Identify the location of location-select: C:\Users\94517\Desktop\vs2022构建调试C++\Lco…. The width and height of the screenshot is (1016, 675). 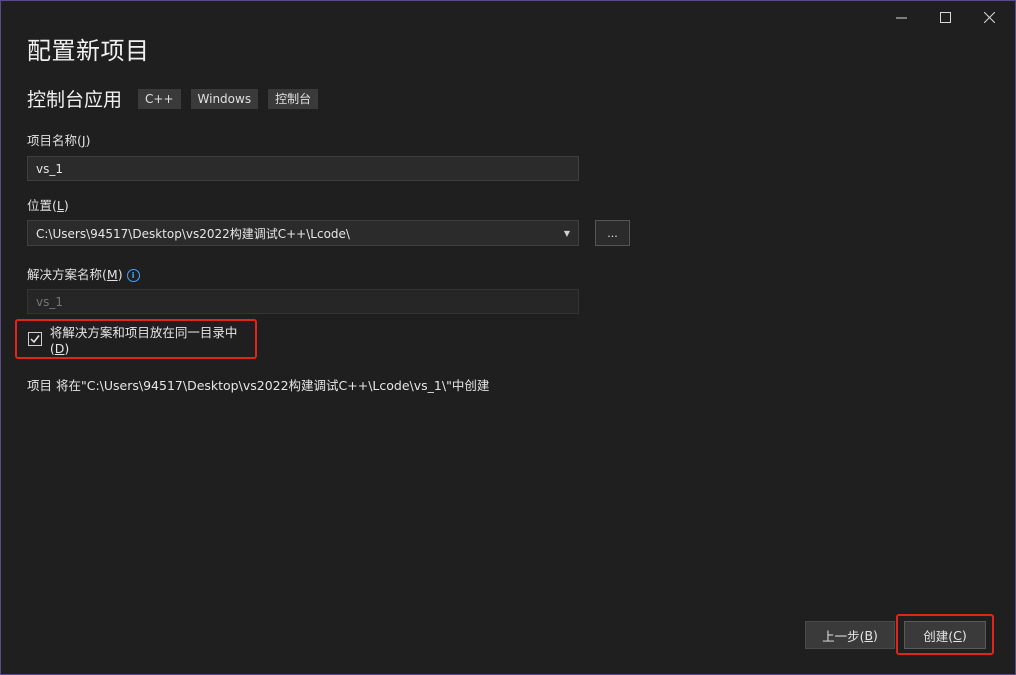
(303, 233).